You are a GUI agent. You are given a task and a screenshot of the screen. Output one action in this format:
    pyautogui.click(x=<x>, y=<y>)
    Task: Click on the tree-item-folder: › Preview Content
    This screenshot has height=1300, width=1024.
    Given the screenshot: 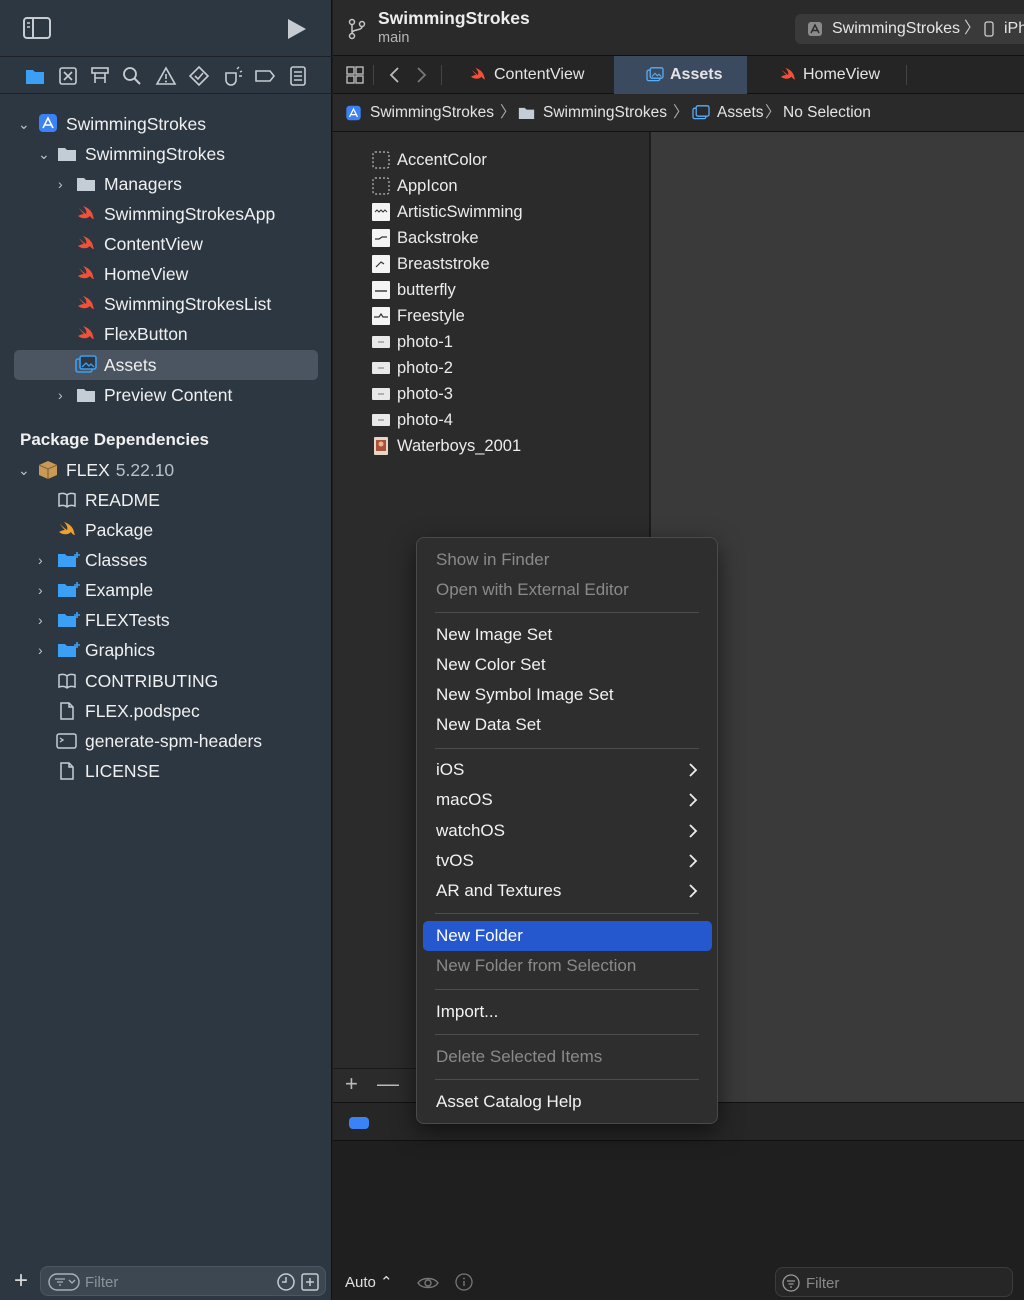 What is the action you would take?
    pyautogui.click(x=166, y=395)
    